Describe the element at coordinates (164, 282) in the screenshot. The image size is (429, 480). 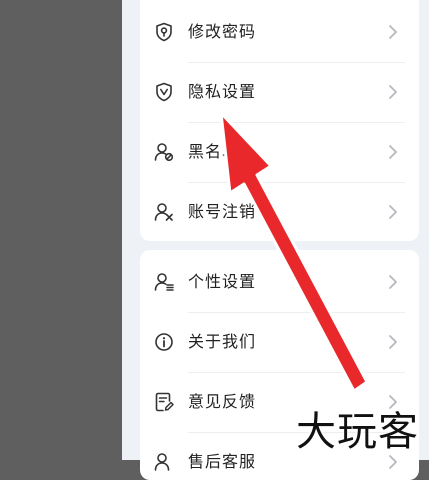
I see `user-settings-icon` at that location.